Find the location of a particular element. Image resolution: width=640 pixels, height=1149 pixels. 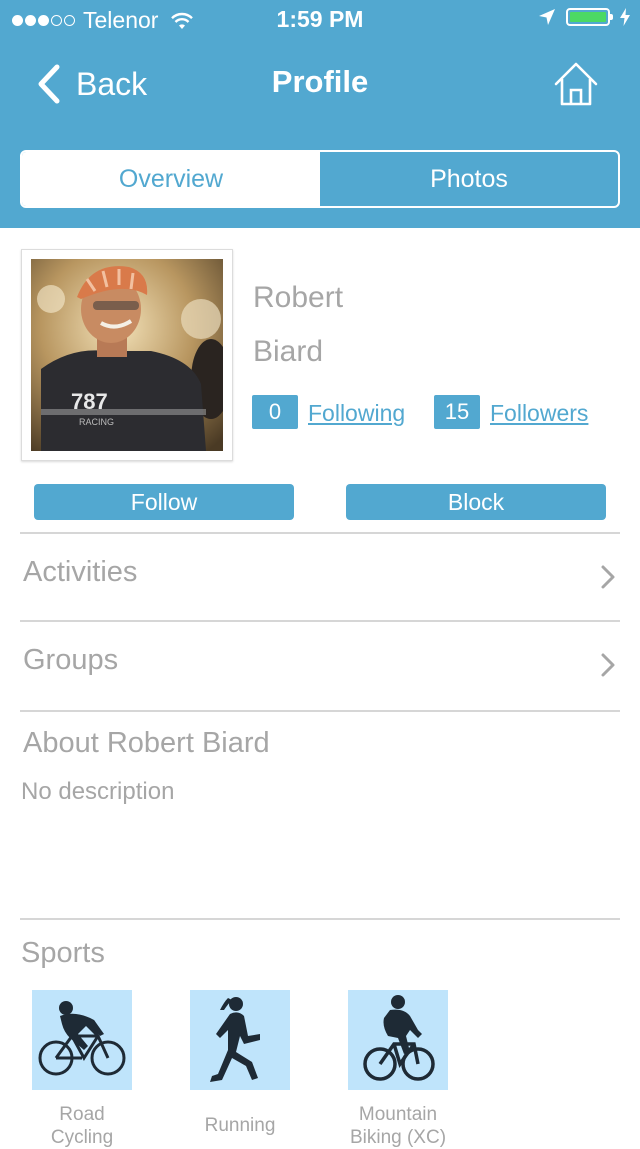

charging-bolt-icon is located at coordinates (625, 17).